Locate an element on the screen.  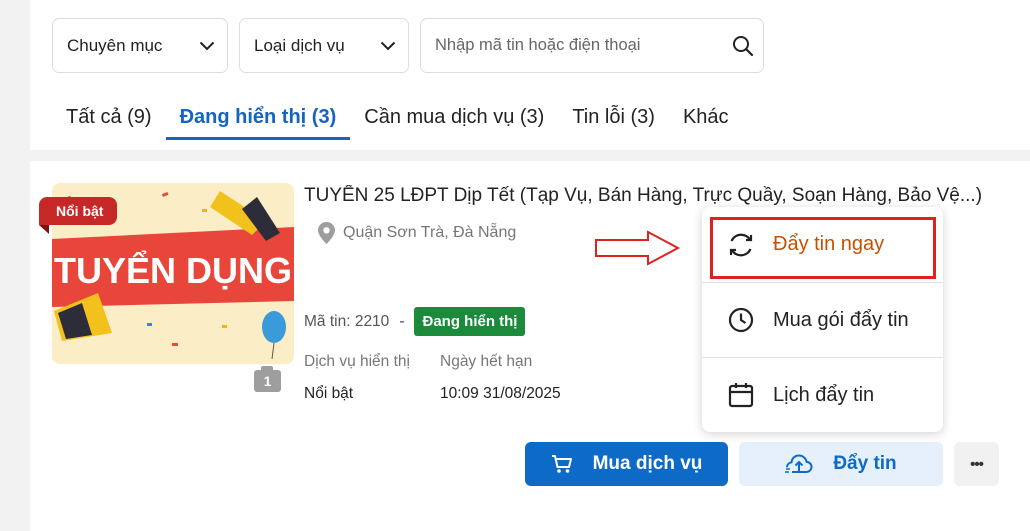
location-text: Quận Sơn Trà, Đà Nẵng is located at coordinates (430, 232).